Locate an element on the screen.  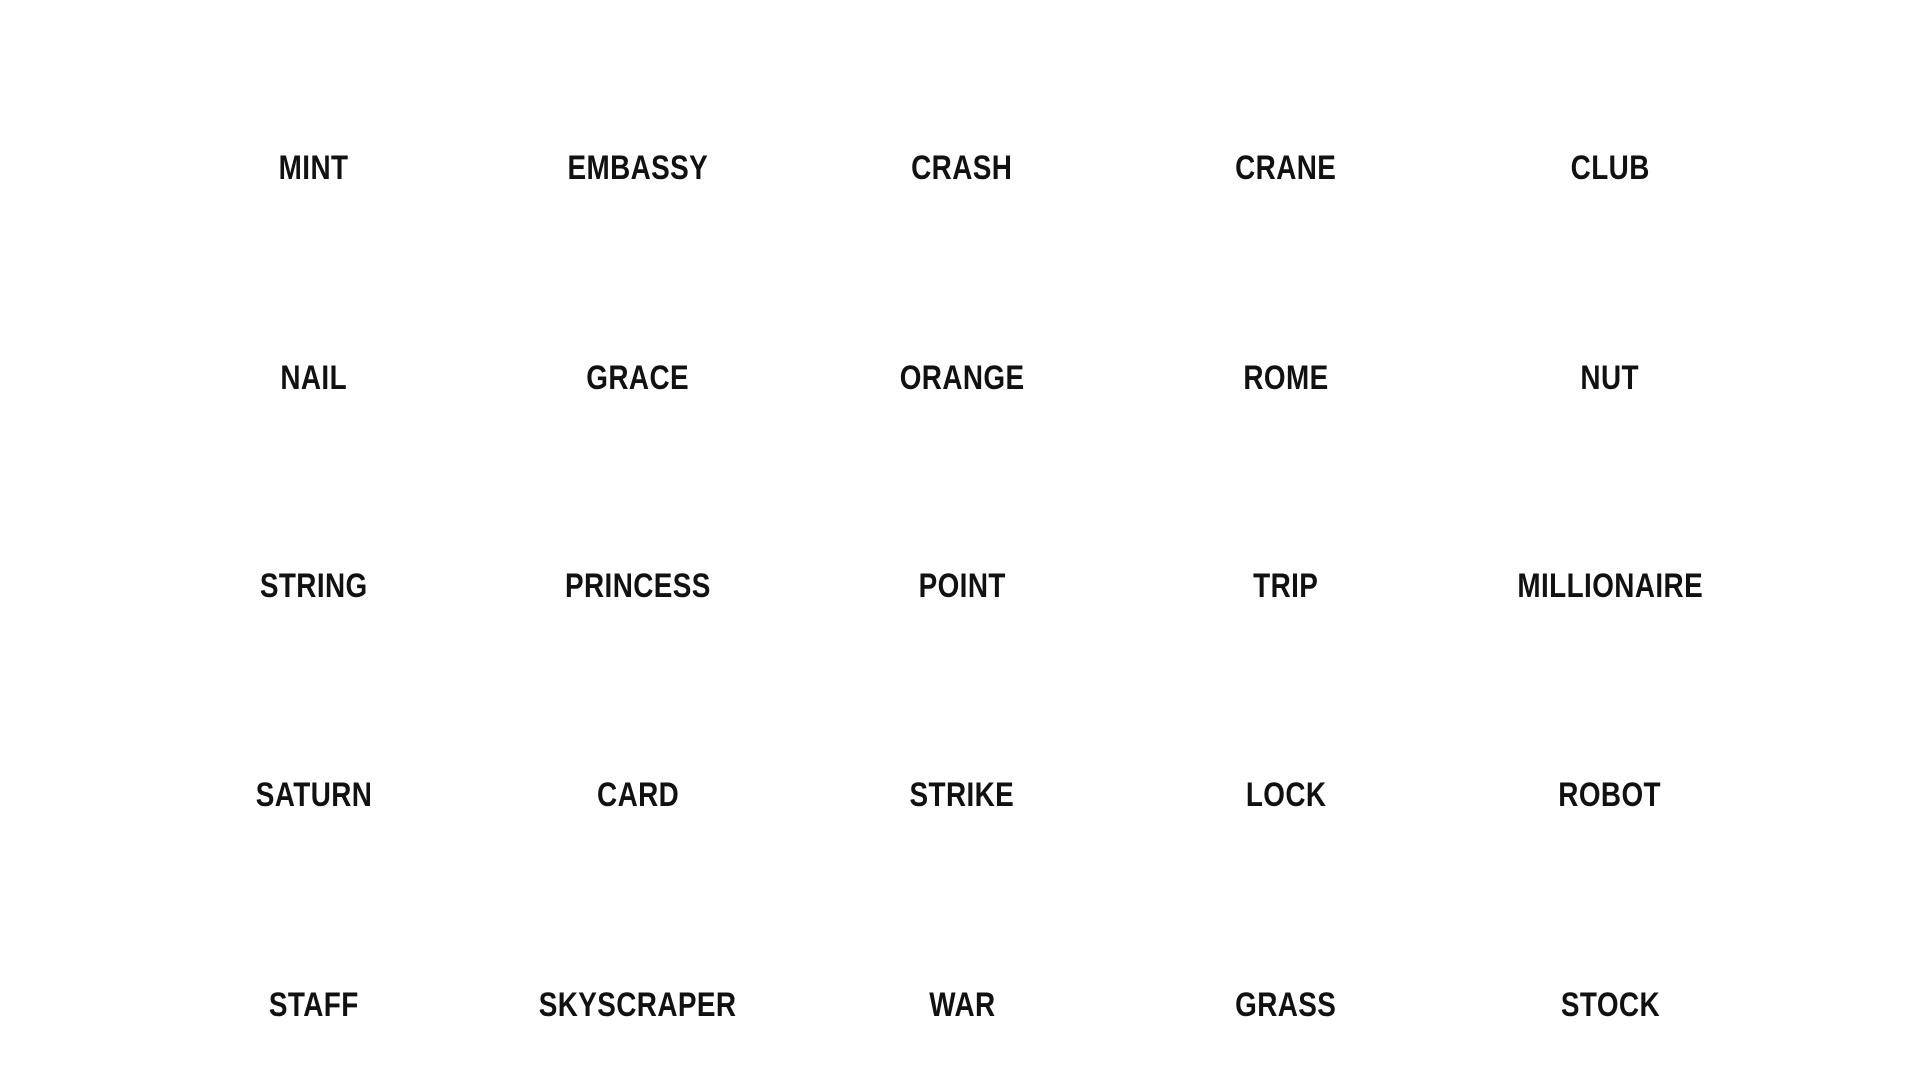
word-label: LOCK is located at coordinates (1286, 794).